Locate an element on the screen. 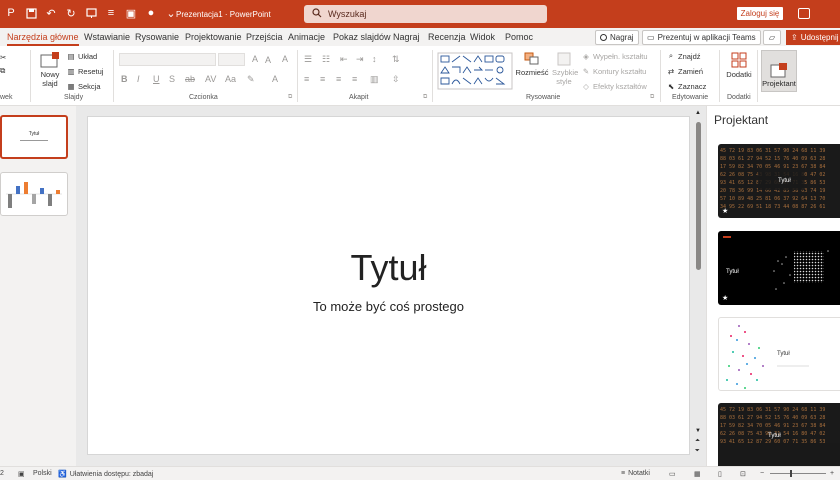 The height and width of the screenshot is (480, 840). increase-indent-icon: ⇥ is located at coordinates (360, 59).